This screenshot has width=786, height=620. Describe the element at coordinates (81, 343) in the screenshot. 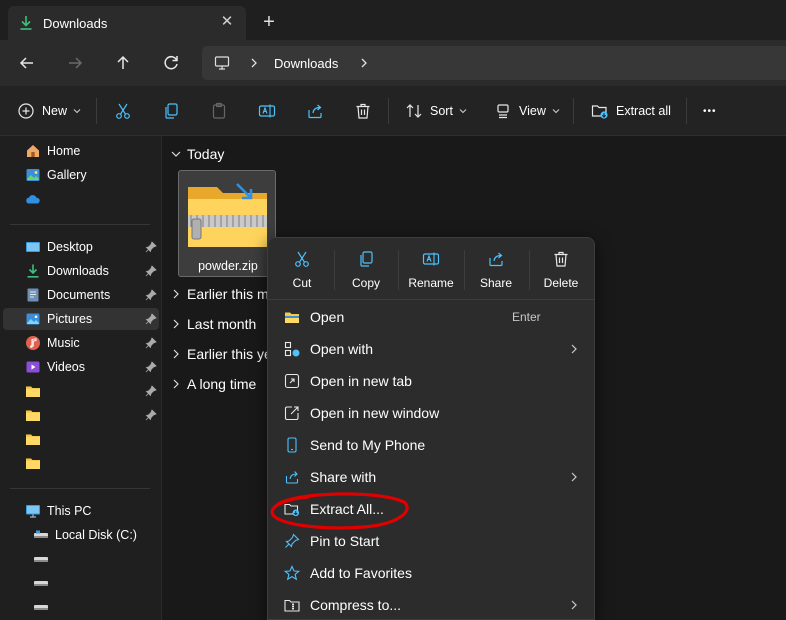

I see `sidebar-item-music: Music` at that location.